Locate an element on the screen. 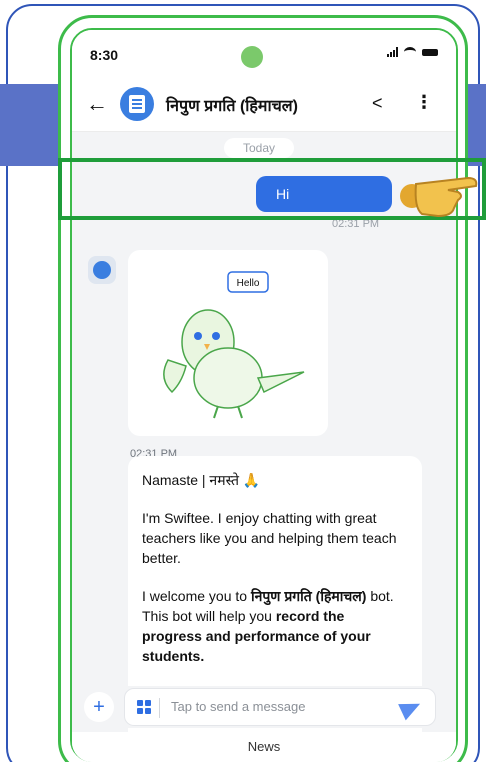 This screenshot has height=762, width=486. bot-name: निपुण प्रगति (हिमाचल) is located at coordinates (308, 596).